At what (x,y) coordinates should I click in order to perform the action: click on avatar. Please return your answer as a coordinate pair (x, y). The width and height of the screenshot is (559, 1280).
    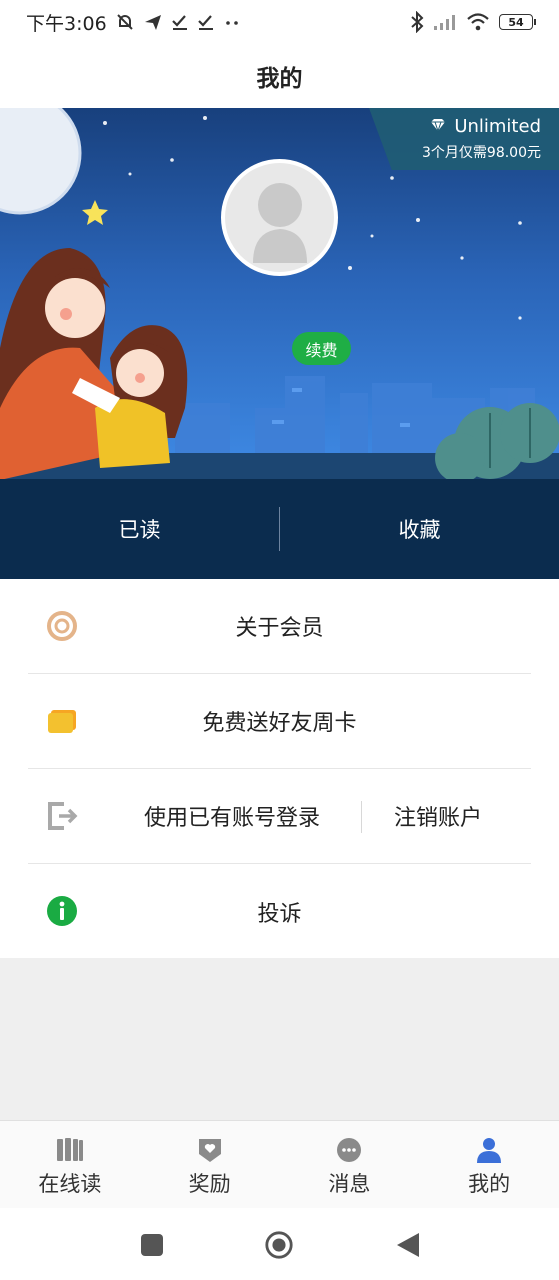
    Looking at the image, I should click on (279, 217).